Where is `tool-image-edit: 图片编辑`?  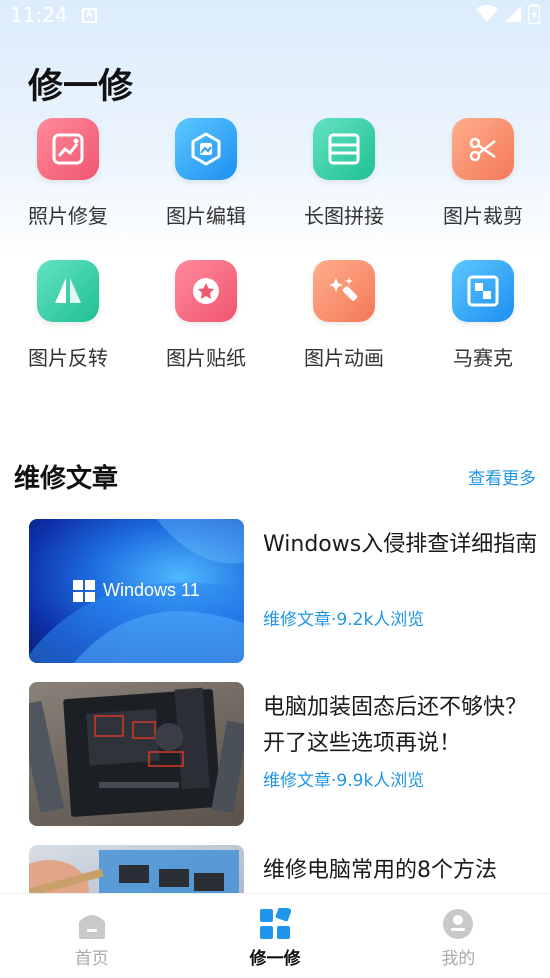
tool-image-edit: 图片编辑 is located at coordinates (206, 173).